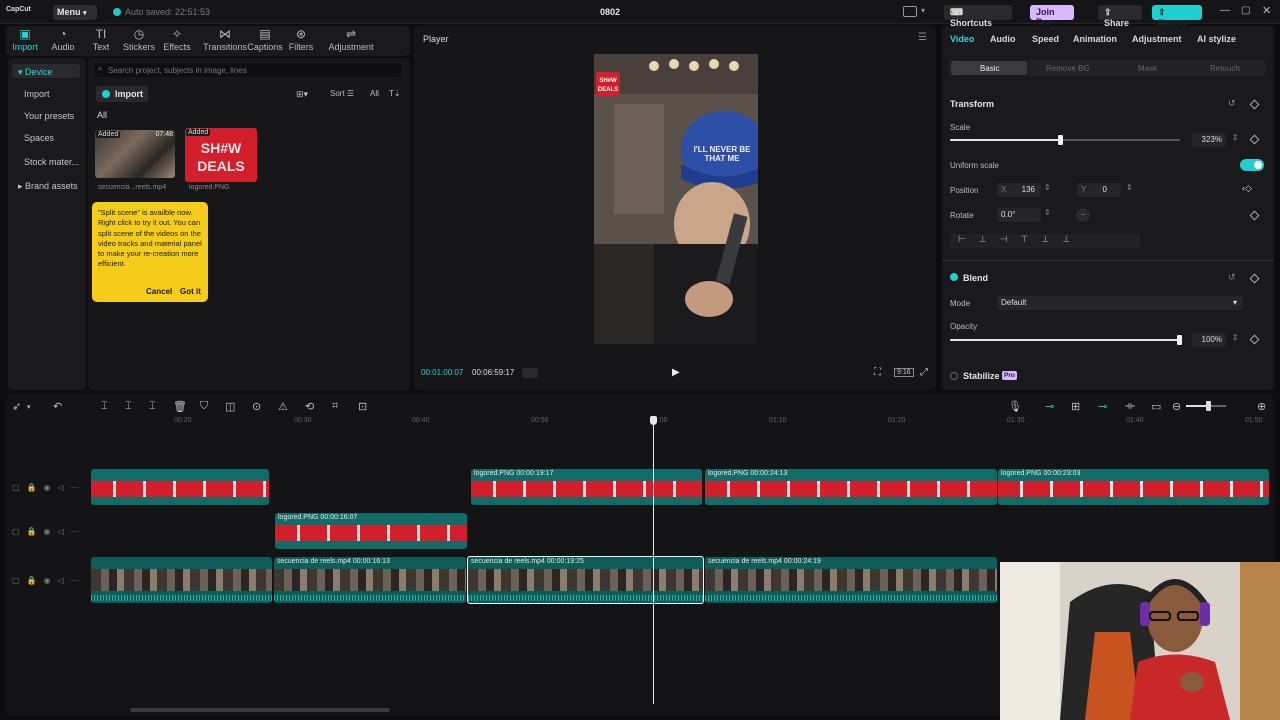 The image size is (1280, 720). Describe the element at coordinates (63, 39) in the screenshot. I see `tool-audio: ◔ Audio` at that location.